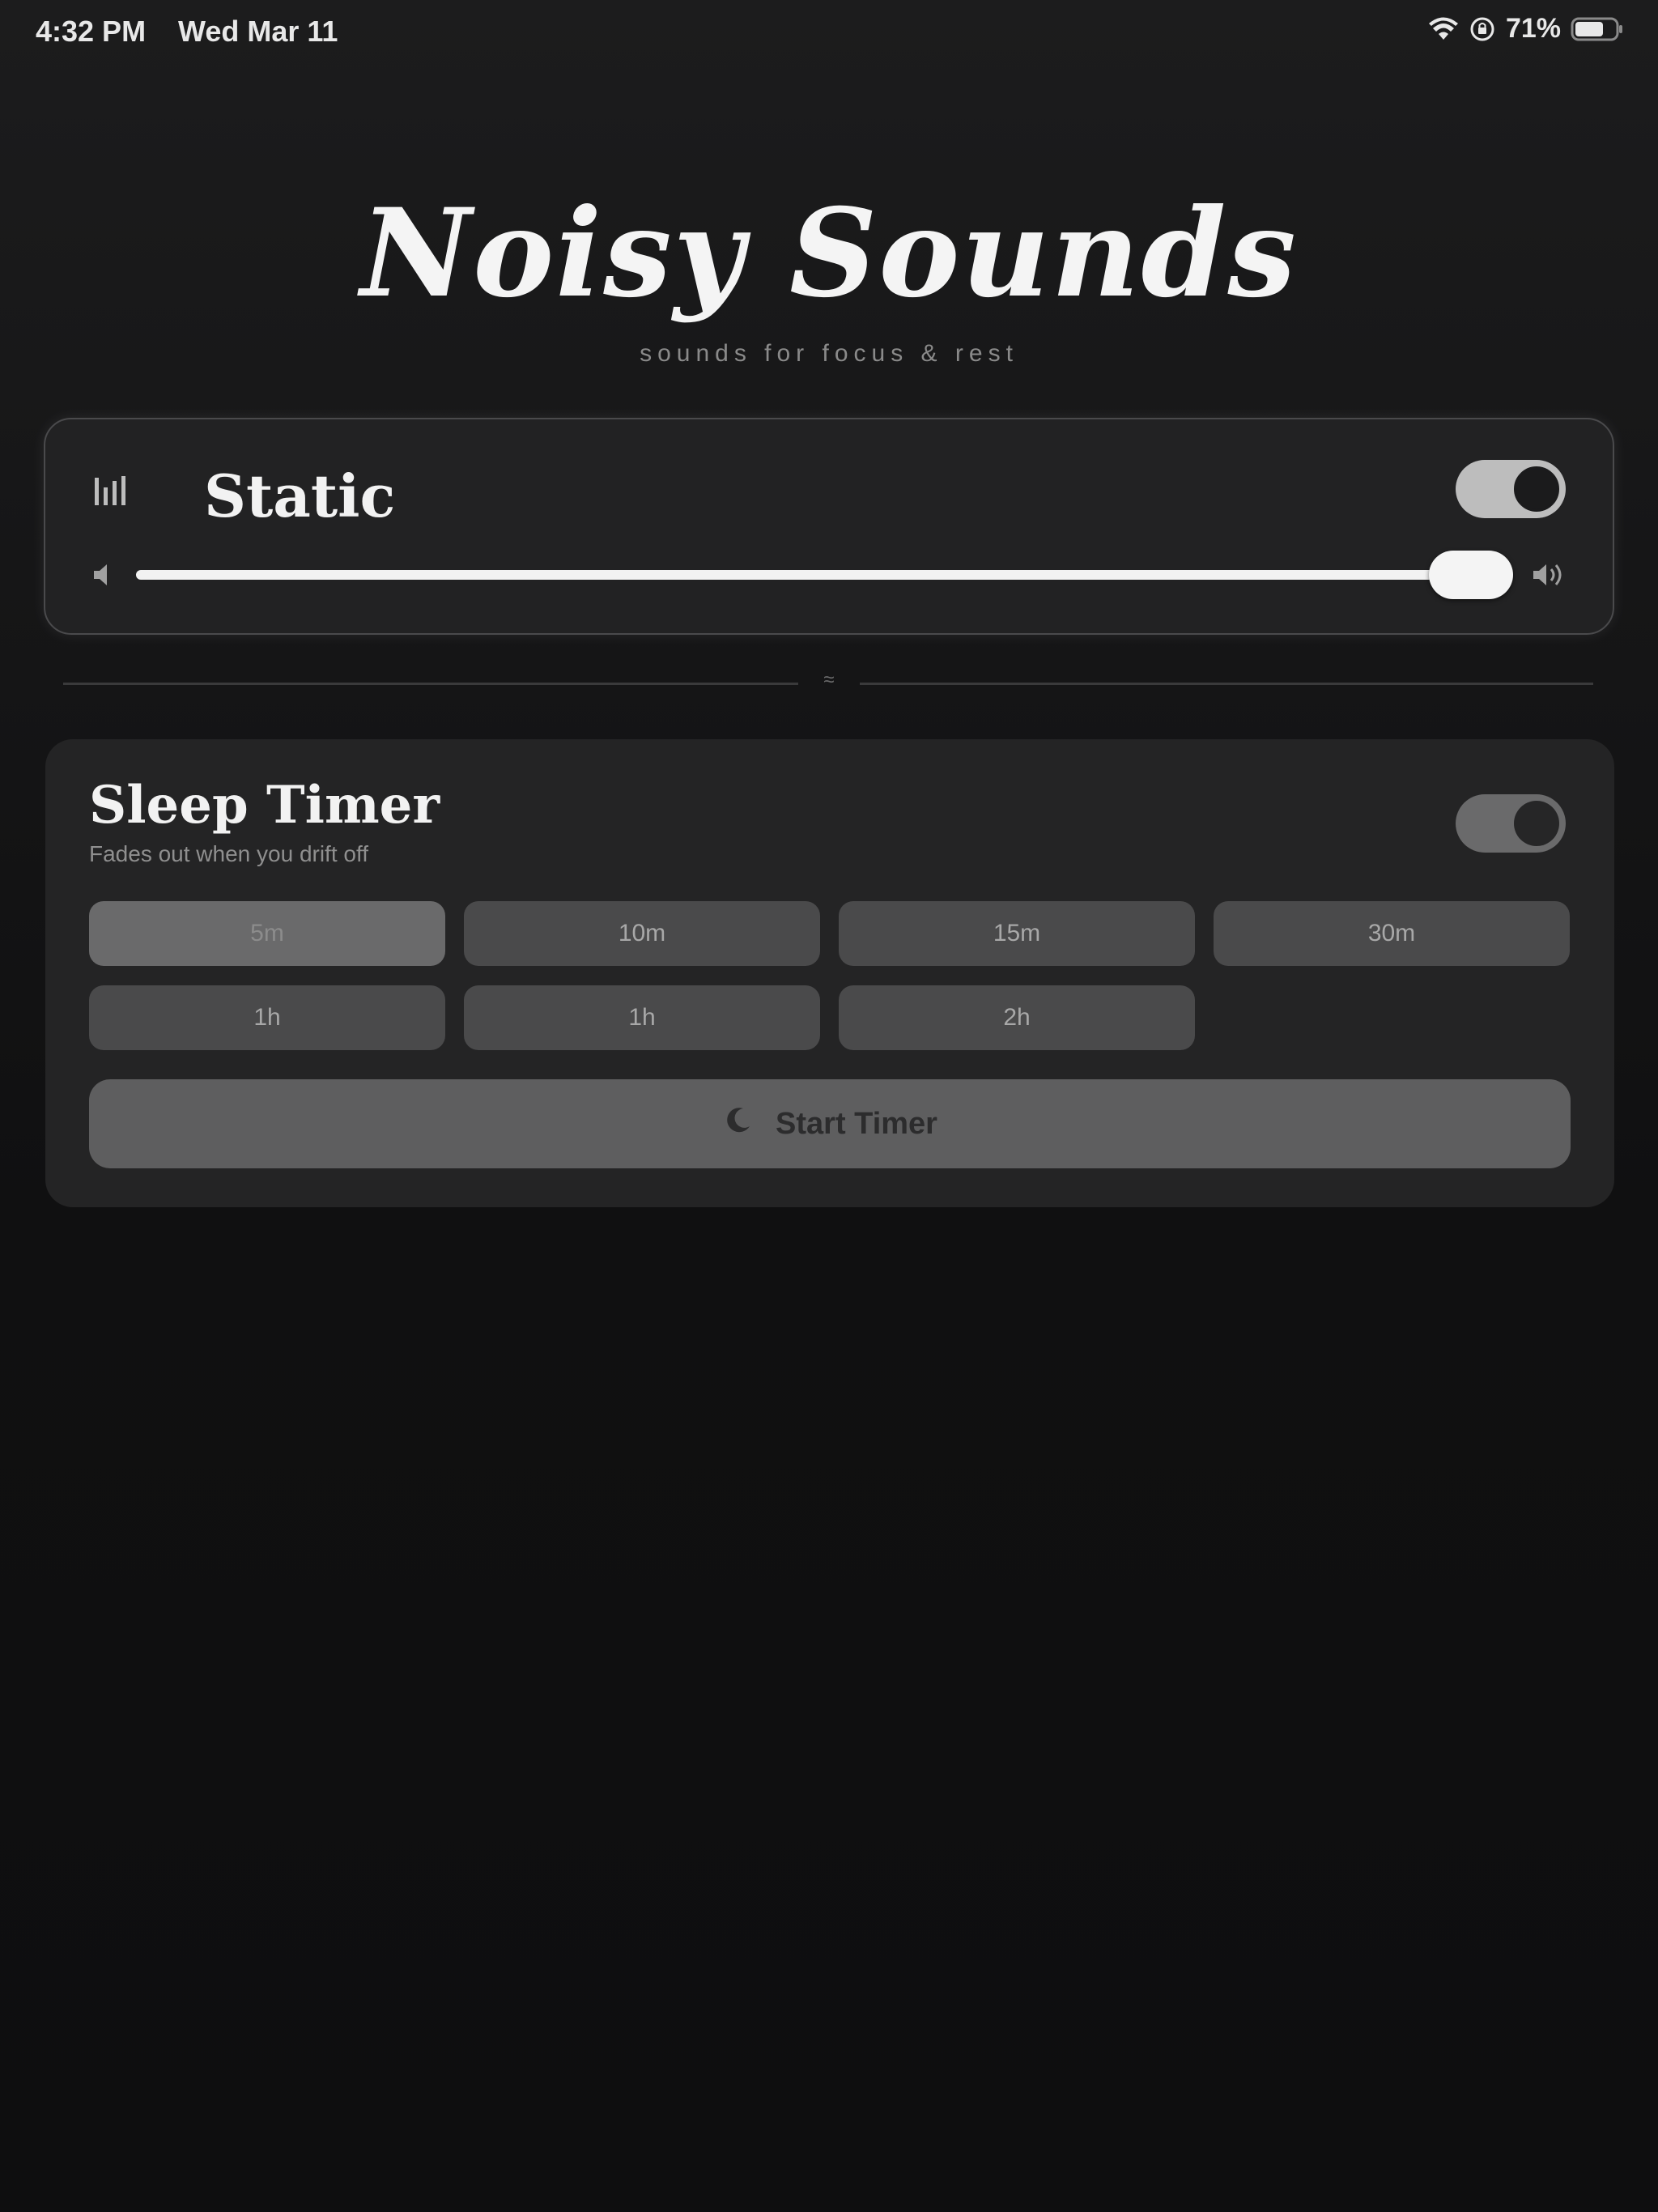  I want to click on divider-line-right, so click(1226, 684).